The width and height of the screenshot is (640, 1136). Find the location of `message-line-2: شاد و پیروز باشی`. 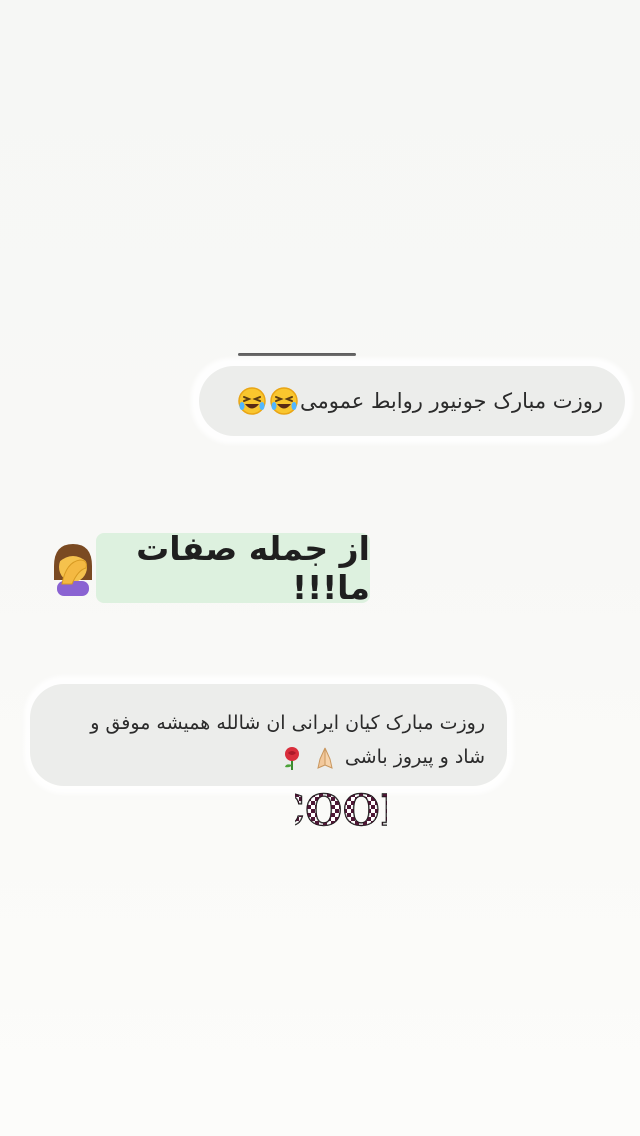

message-line-2: شاد و پیروز باشی is located at coordinates (268, 757).